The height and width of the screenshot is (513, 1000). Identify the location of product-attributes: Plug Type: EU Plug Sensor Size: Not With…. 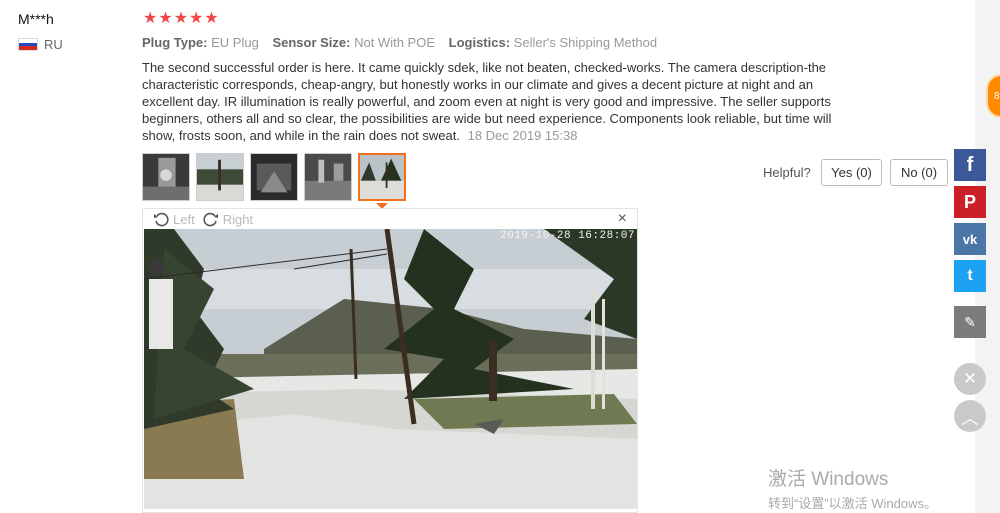
(399, 42).